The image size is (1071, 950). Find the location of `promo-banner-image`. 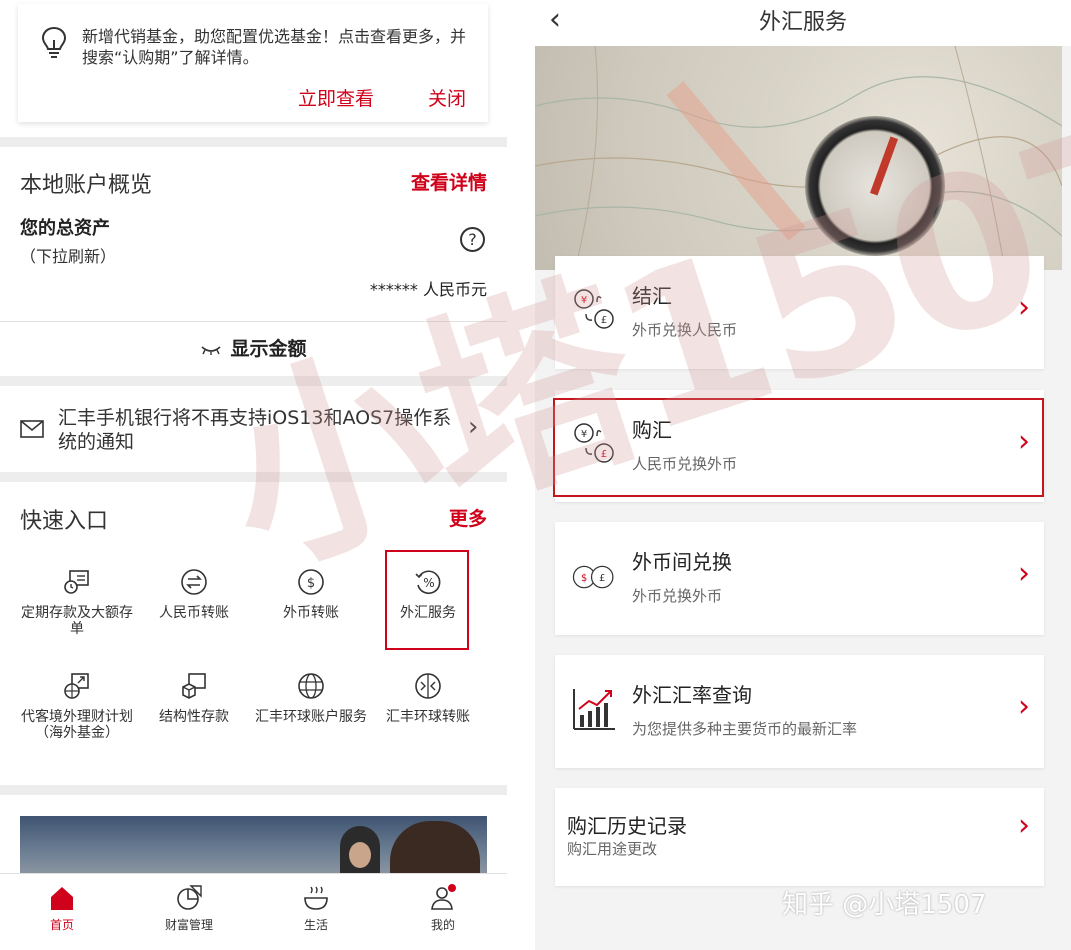

promo-banner-image is located at coordinates (253, 846).